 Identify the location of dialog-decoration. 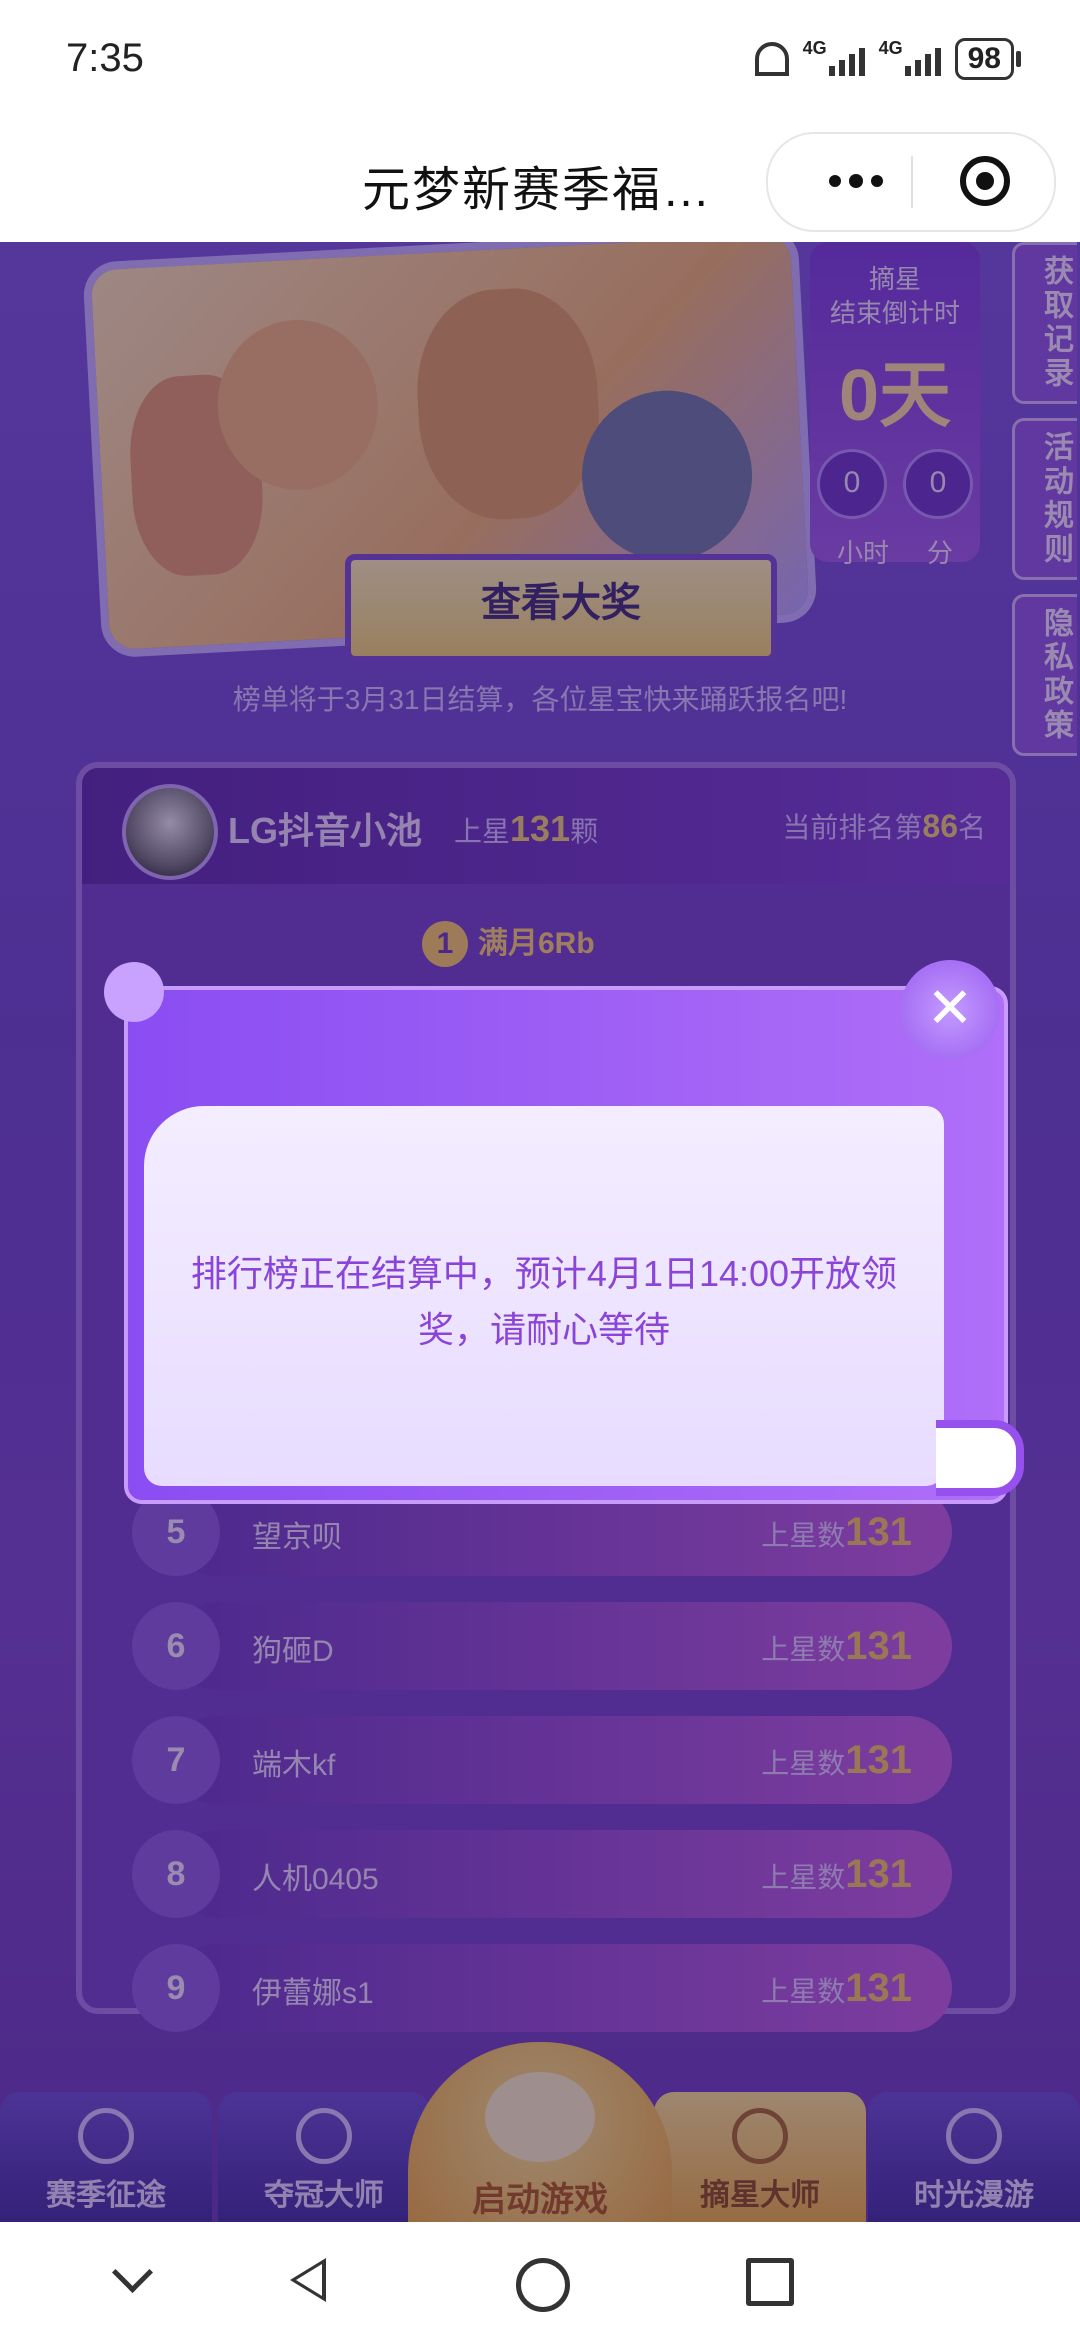
(980, 1458).